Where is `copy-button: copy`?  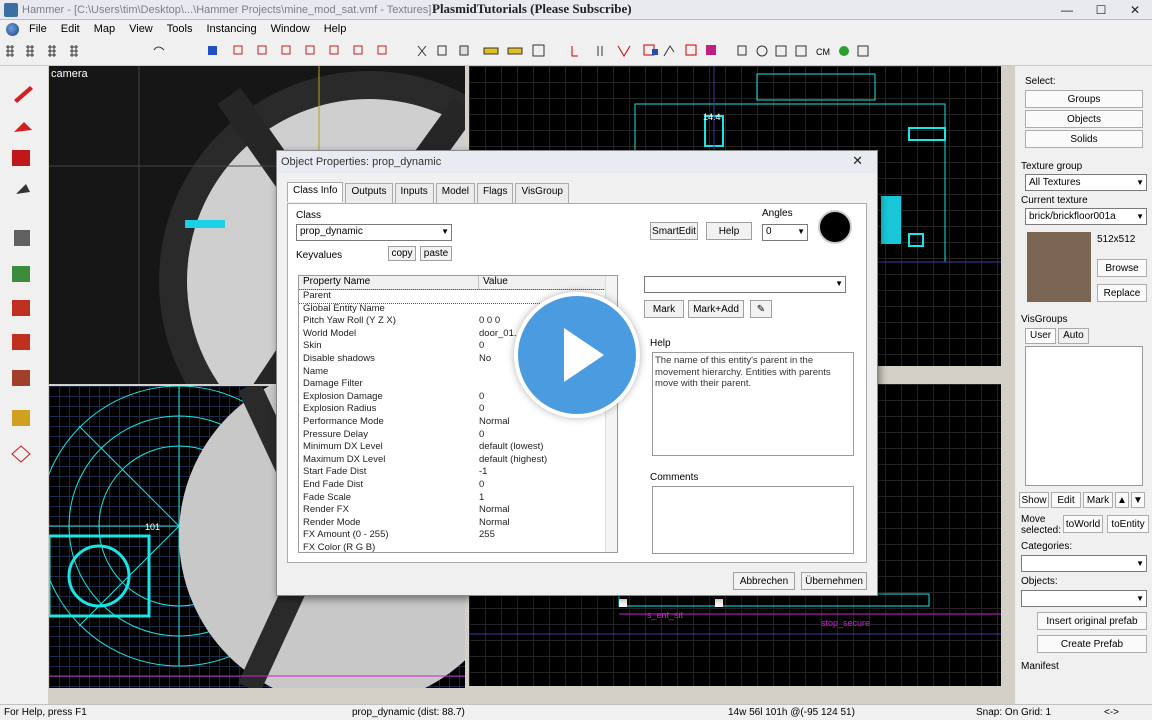
copy-button: copy is located at coordinates (402, 253).